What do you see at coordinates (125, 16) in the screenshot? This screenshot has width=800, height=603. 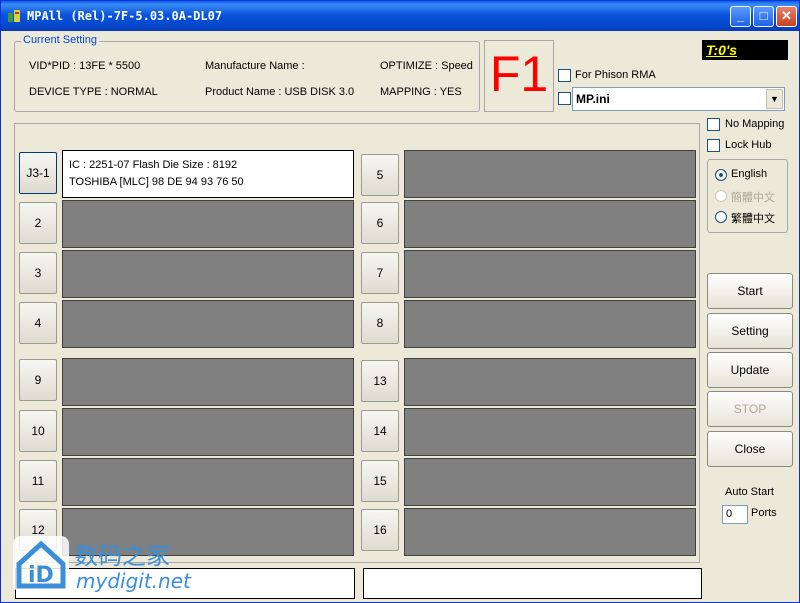 I see `window-title: MPAll (Rel)-7F-5.03.0A-DL07` at bounding box center [125, 16].